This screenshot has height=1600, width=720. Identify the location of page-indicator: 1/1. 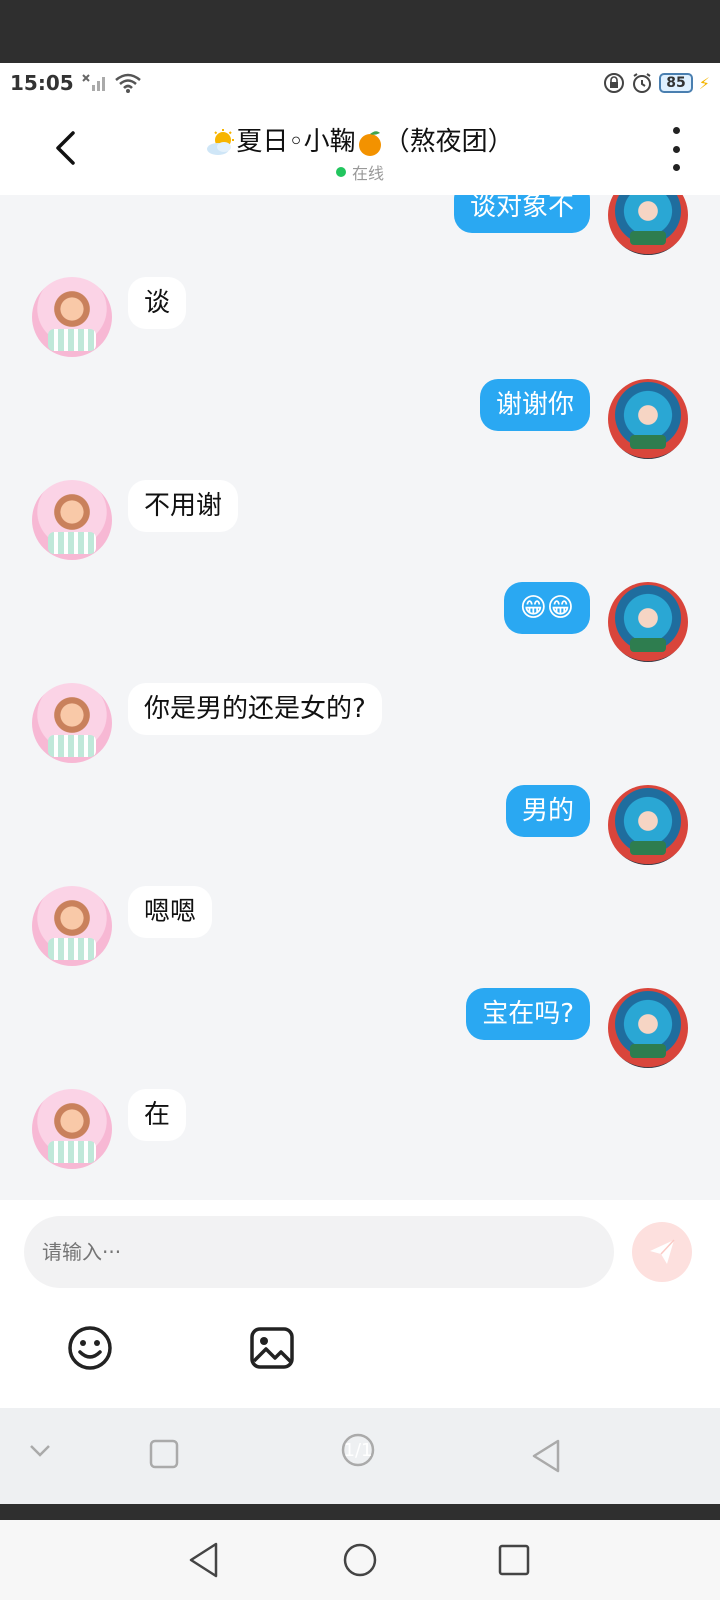
(358, 1450).